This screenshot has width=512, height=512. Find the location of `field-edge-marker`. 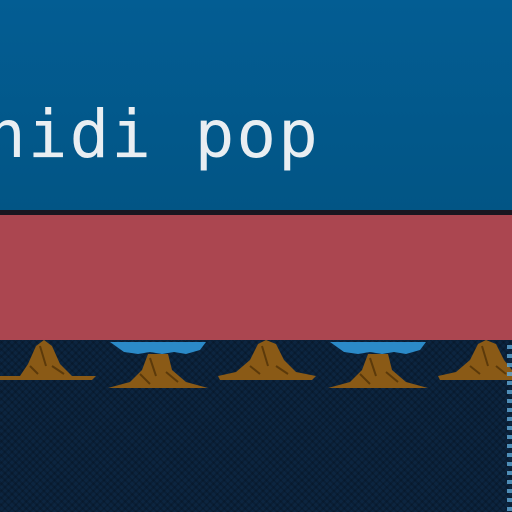

field-edge-marker is located at coordinates (509, 428).